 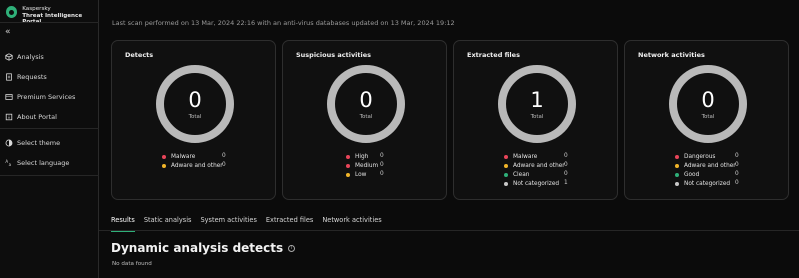 I want to click on tab-results: Results, so click(x=123, y=224).